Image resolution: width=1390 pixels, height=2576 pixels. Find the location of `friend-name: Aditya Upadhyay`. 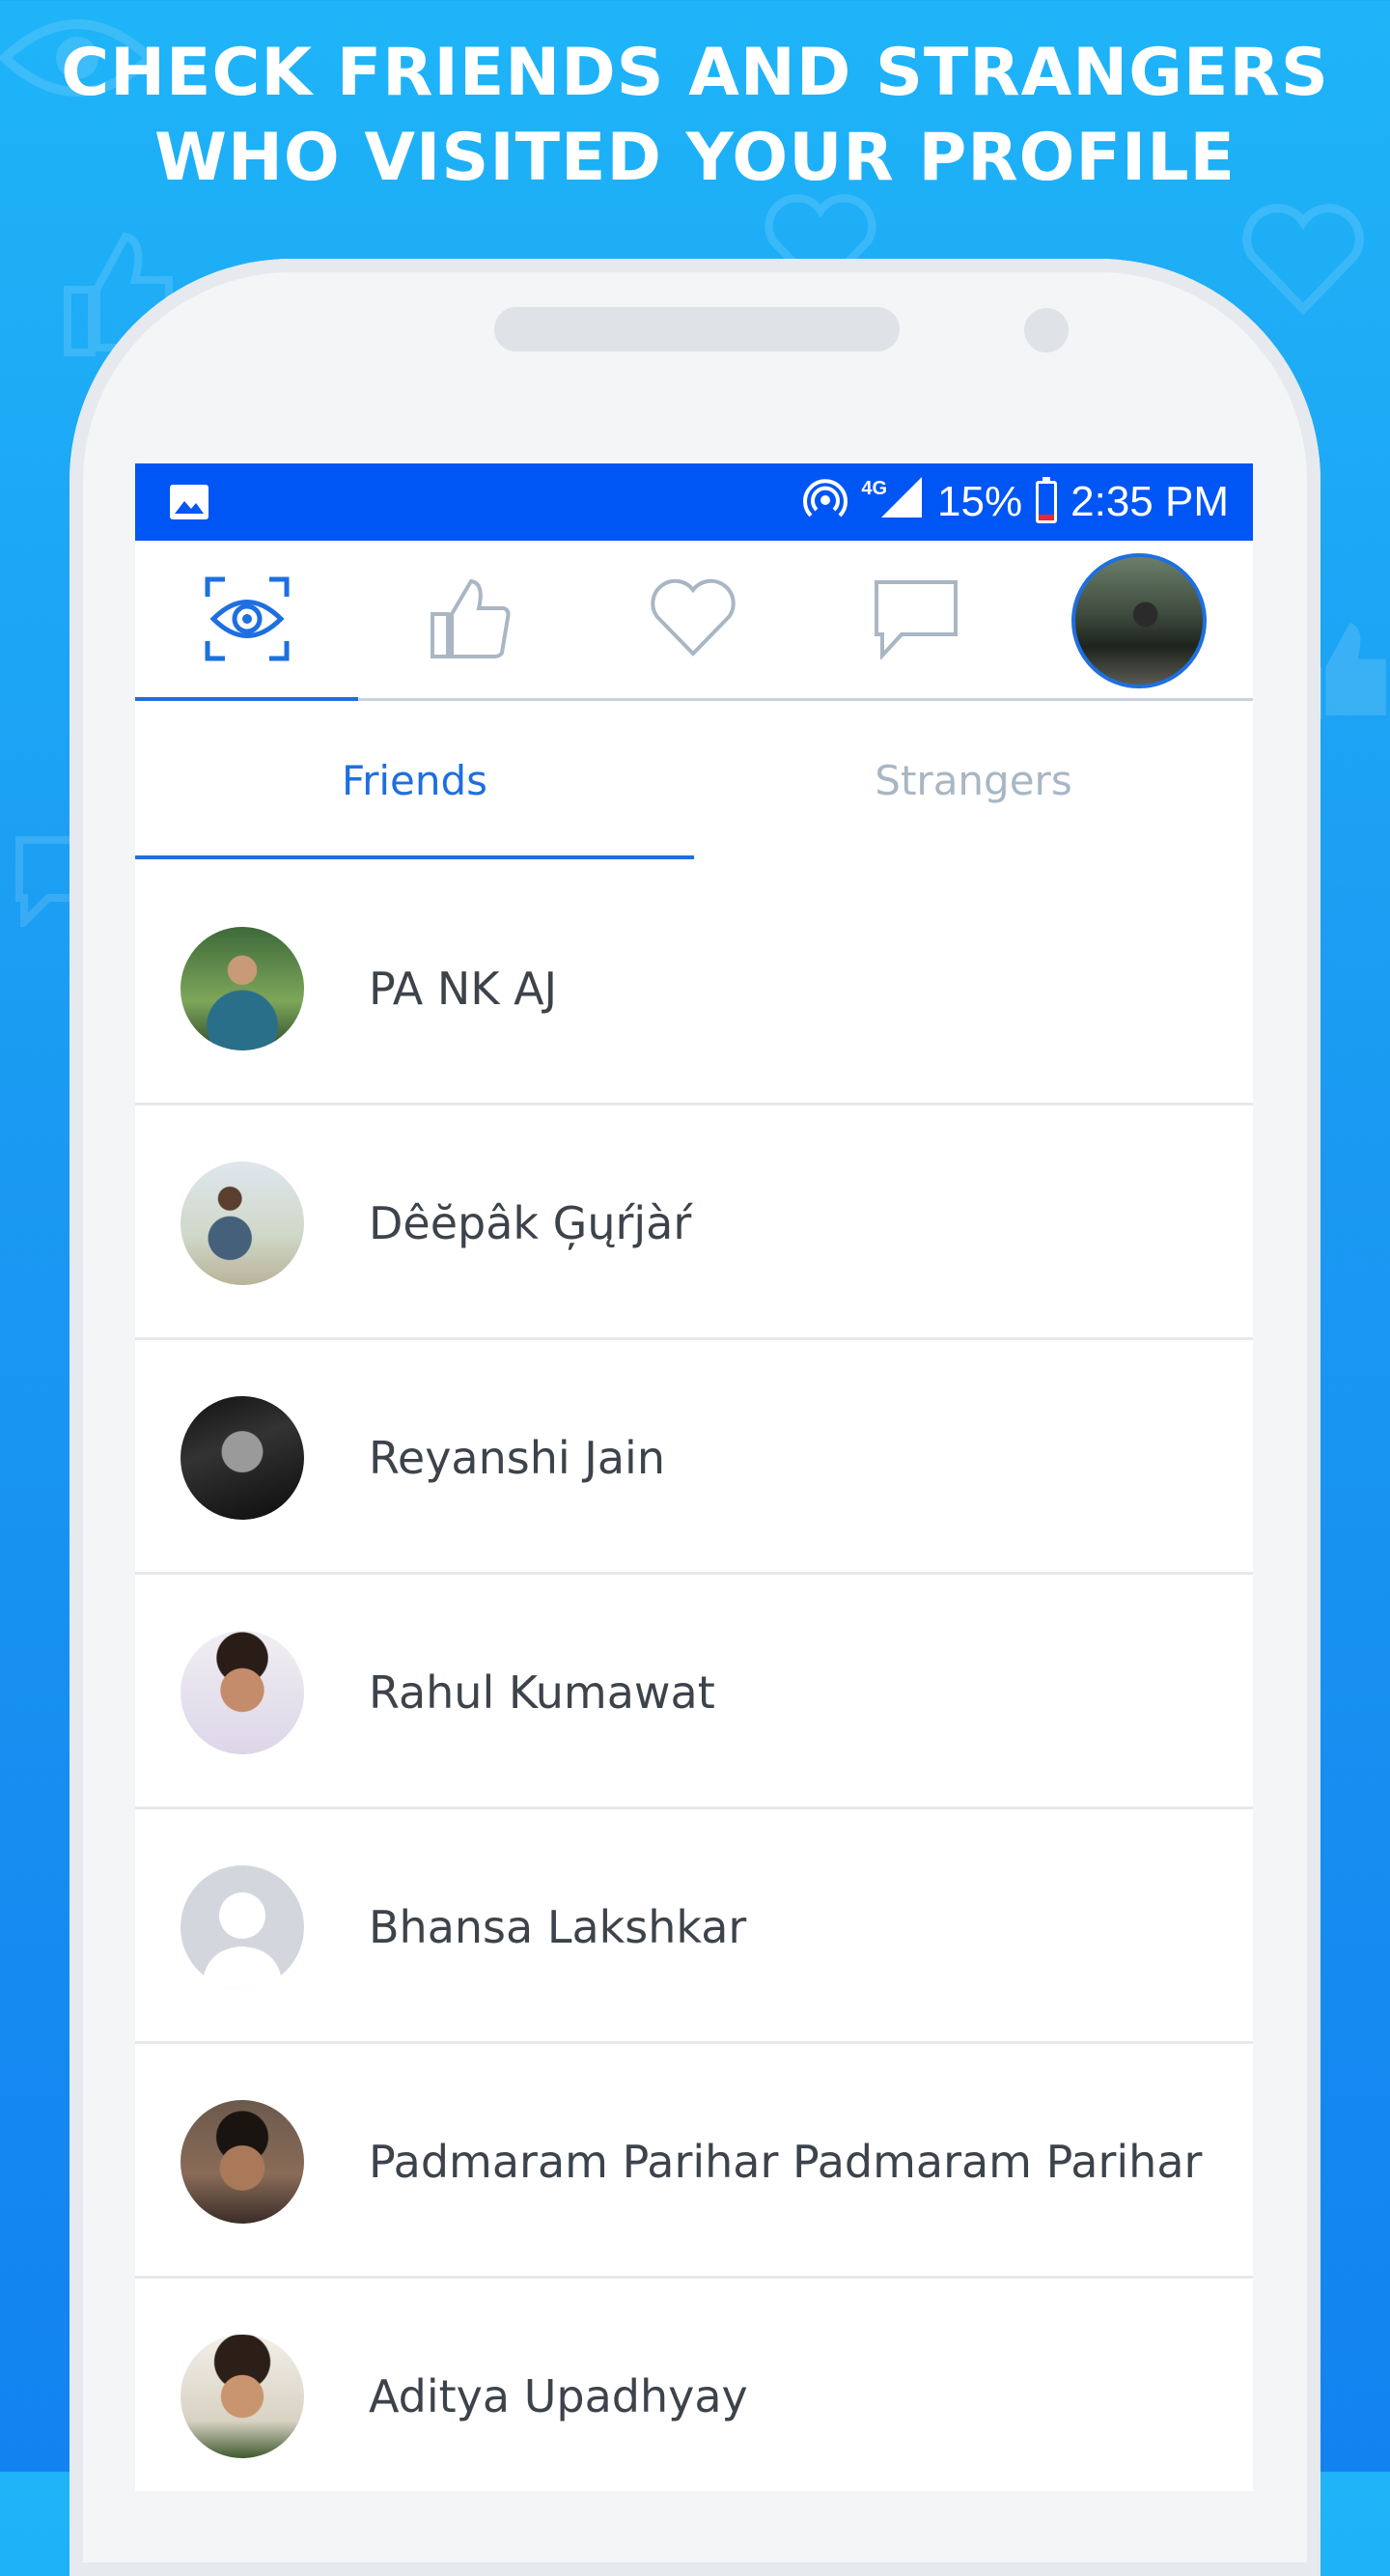

friend-name: Aditya Upadhyay is located at coordinates (558, 2396).